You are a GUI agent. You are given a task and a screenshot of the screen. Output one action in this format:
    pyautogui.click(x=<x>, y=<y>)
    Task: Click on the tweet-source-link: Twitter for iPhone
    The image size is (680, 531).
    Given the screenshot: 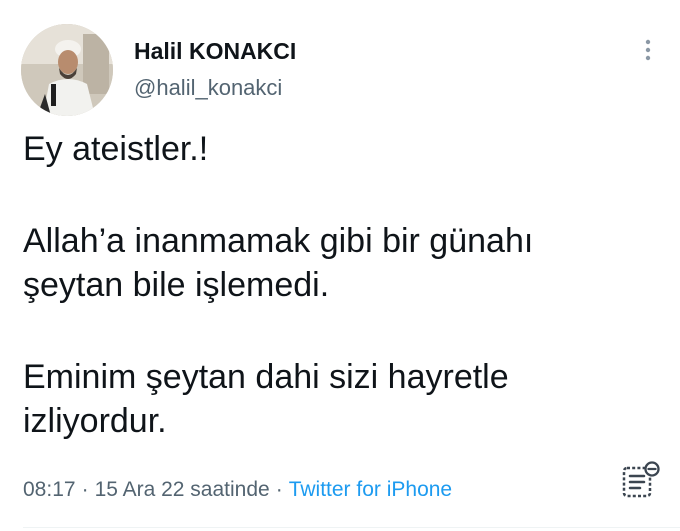 What is the action you would take?
    pyautogui.click(x=370, y=489)
    